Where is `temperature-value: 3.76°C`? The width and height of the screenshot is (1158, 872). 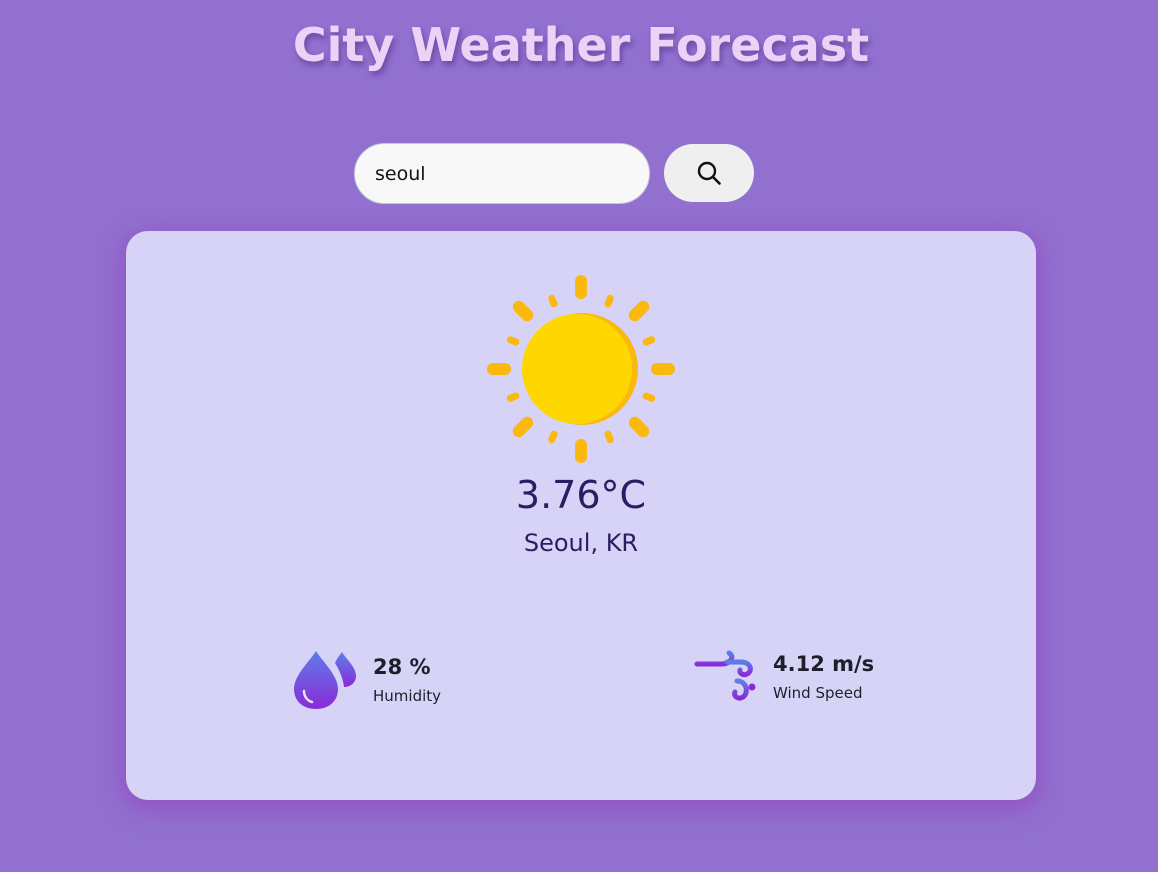
temperature-value: 3.76°C is located at coordinates (581, 495).